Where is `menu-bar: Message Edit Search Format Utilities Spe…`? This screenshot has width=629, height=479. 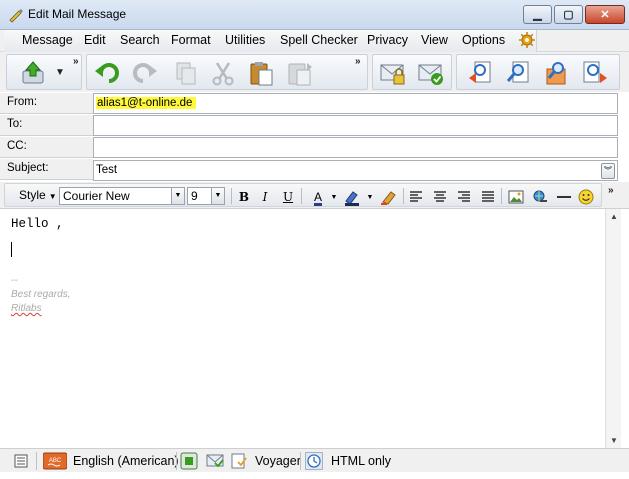 menu-bar: Message Edit Search Format Utilities Spe… is located at coordinates (314, 41).